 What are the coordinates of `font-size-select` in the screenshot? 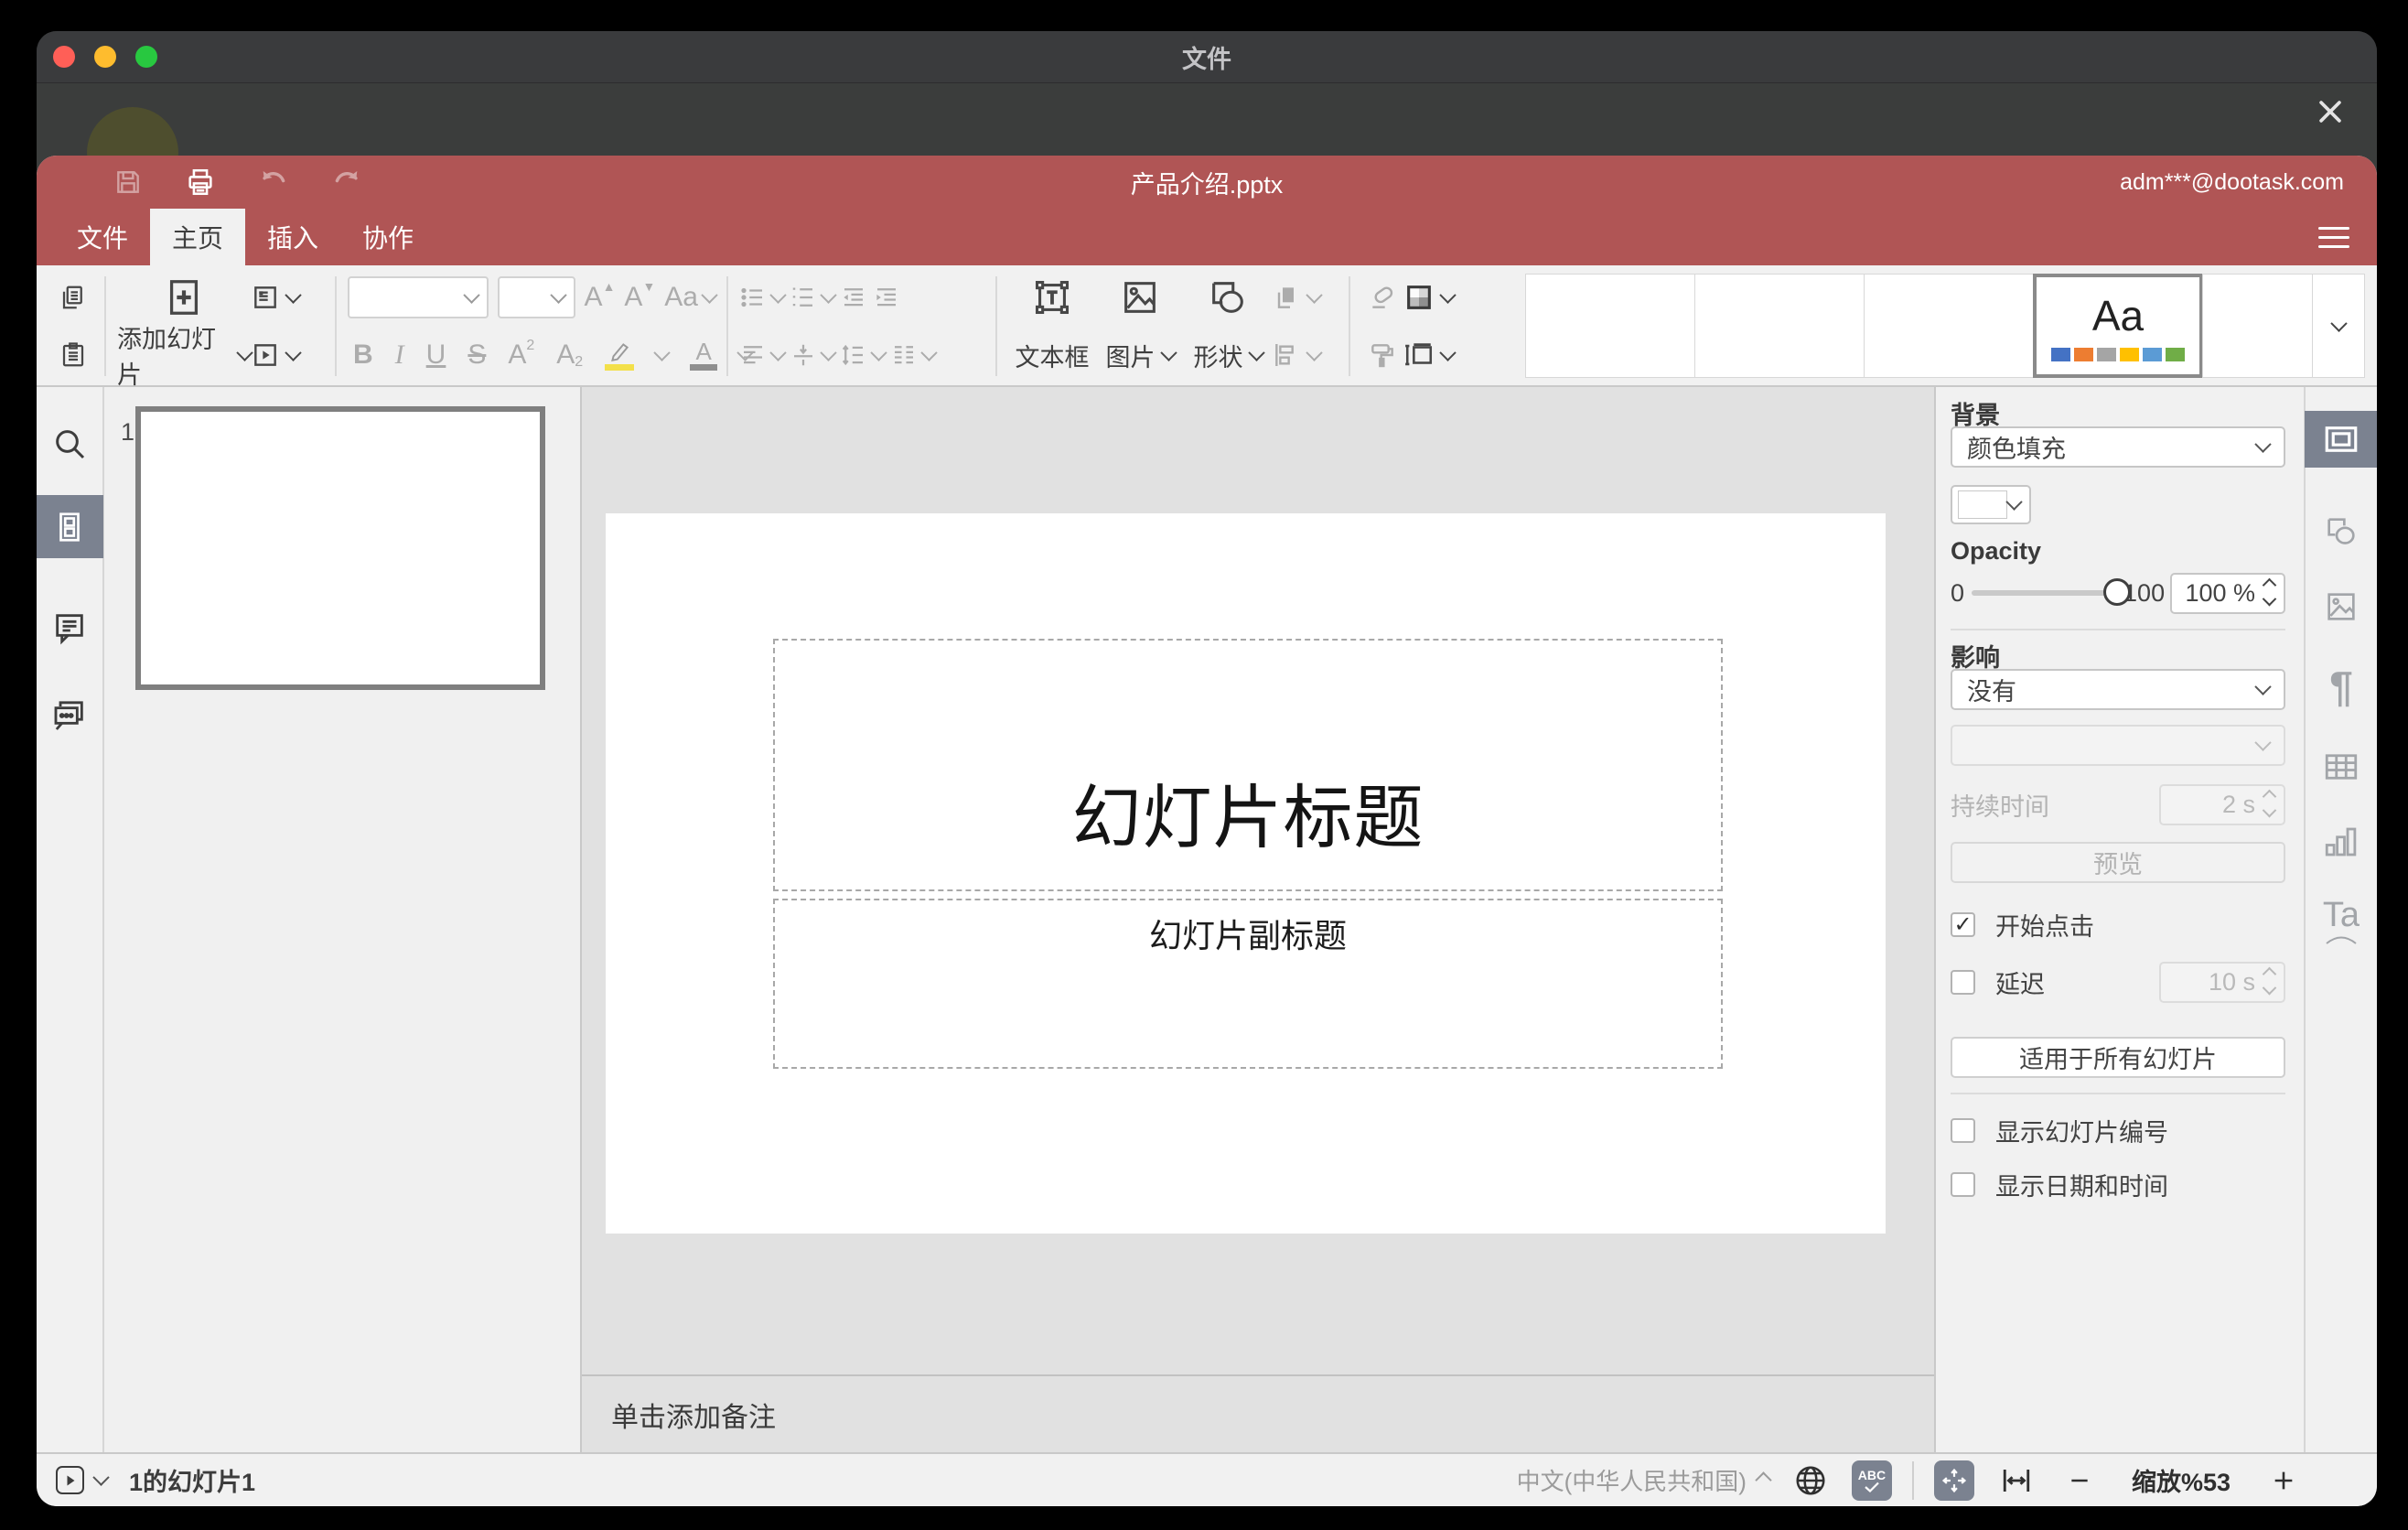 It's located at (536, 297).